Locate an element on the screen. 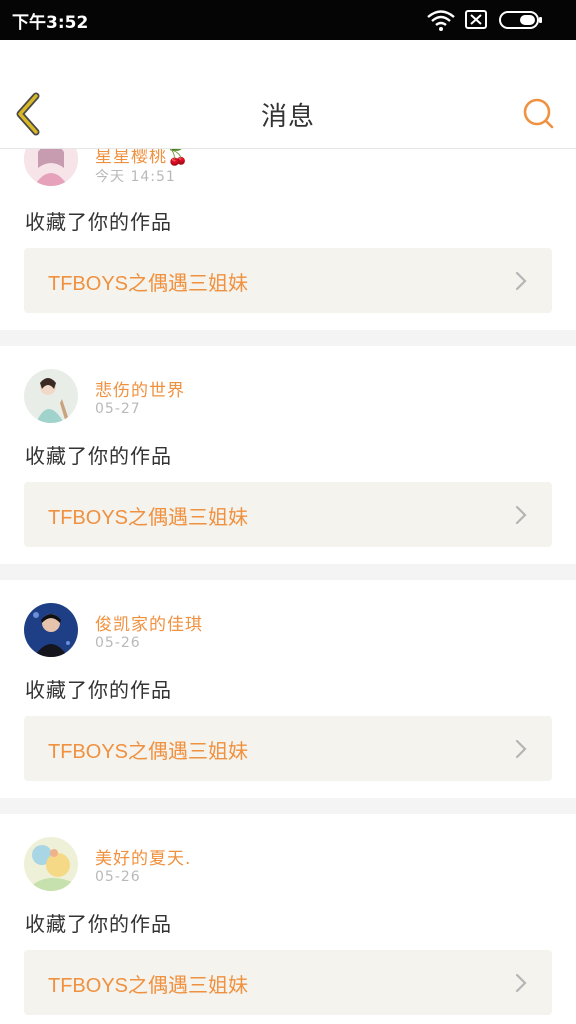 The height and width of the screenshot is (1024, 576). user-name: 悲伤的世界 is located at coordinates (140, 388).